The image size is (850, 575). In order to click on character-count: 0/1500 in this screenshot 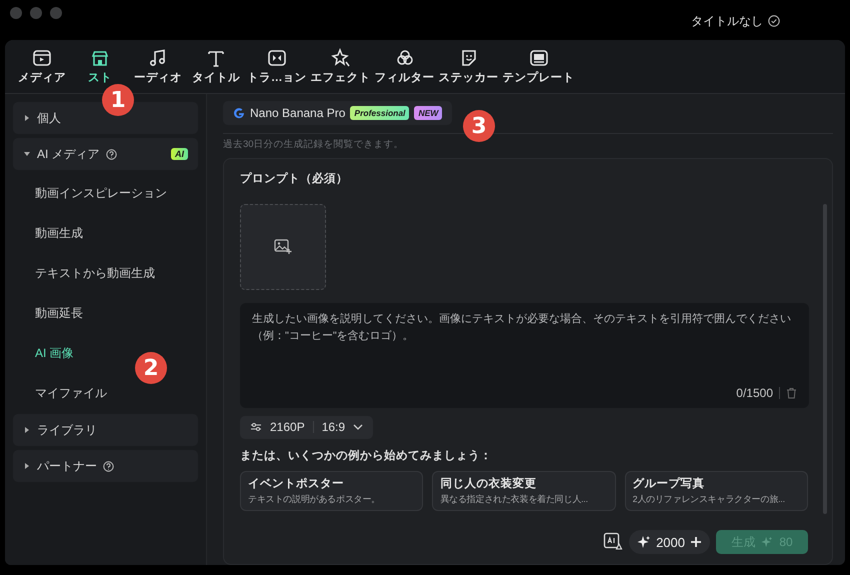, I will do `click(754, 393)`.